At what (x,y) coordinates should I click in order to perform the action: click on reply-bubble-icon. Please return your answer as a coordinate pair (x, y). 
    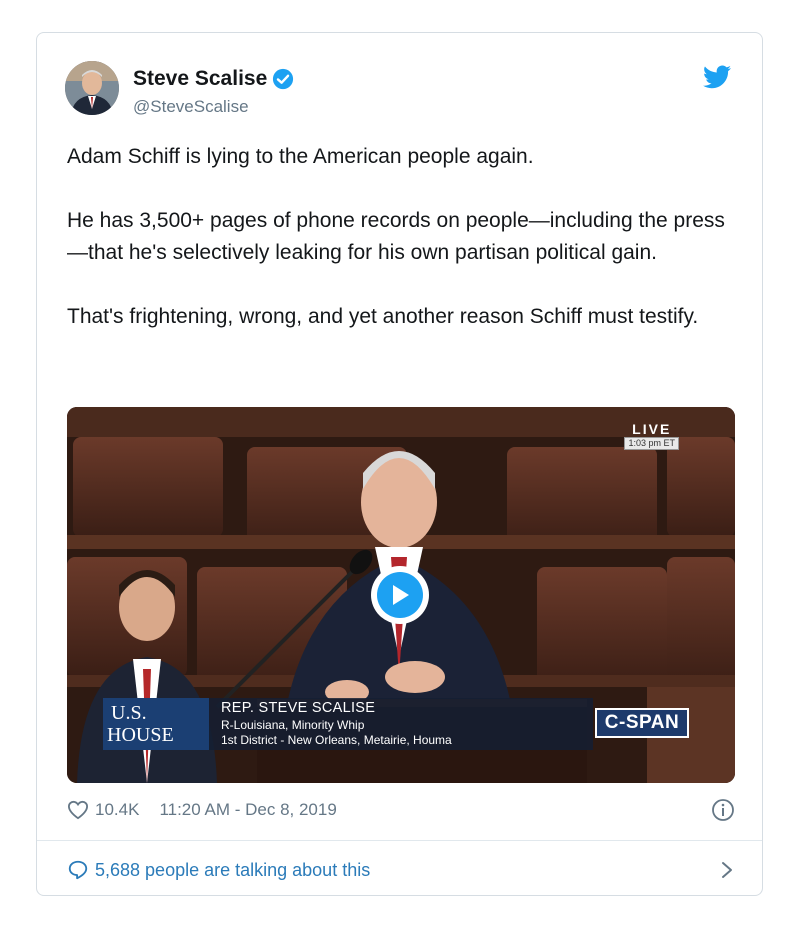
    Looking at the image, I should click on (78, 870).